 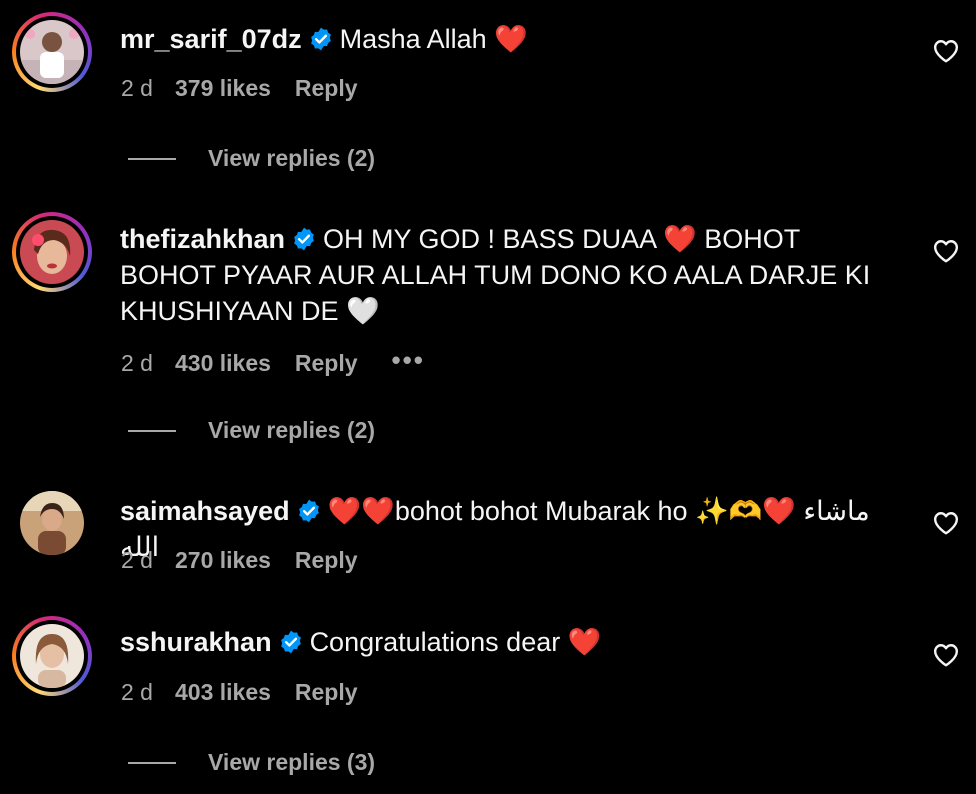 I want to click on likes-count: 403 likes, so click(x=223, y=692).